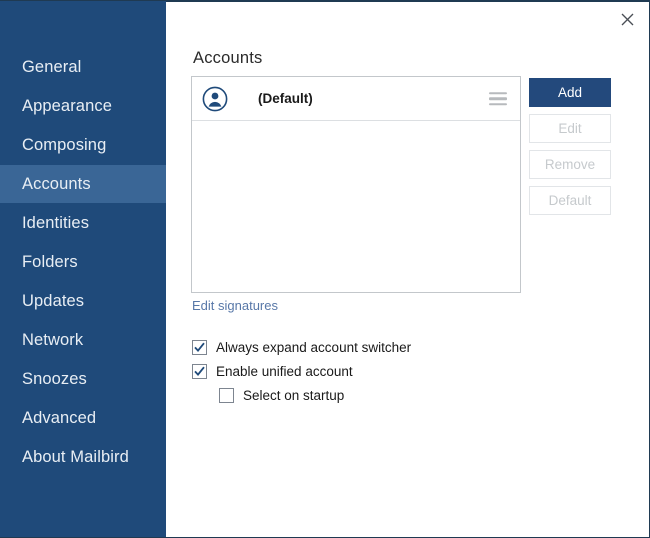  I want to click on checkbox-always-expand-account-switcher: Always expand account switcher, so click(301, 347).